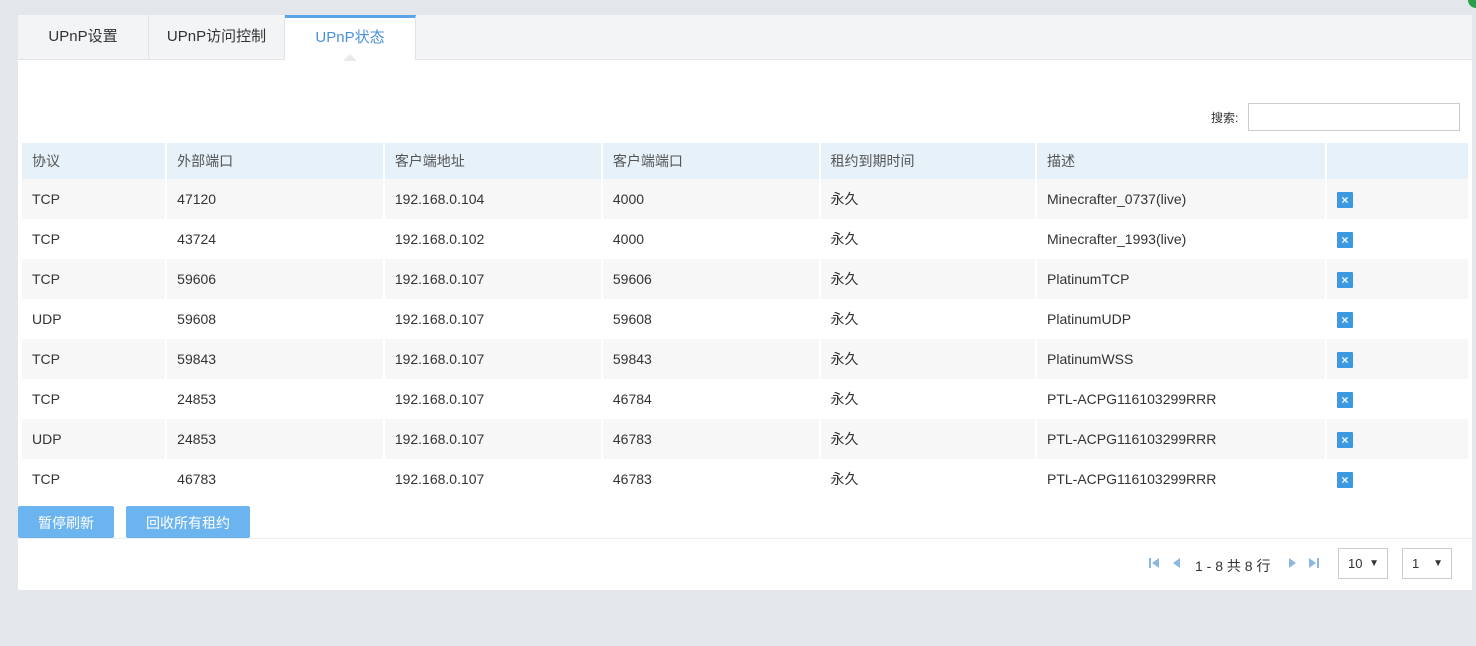  I want to click on cell-description: Minecrafter_0737(live), so click(1181, 199).